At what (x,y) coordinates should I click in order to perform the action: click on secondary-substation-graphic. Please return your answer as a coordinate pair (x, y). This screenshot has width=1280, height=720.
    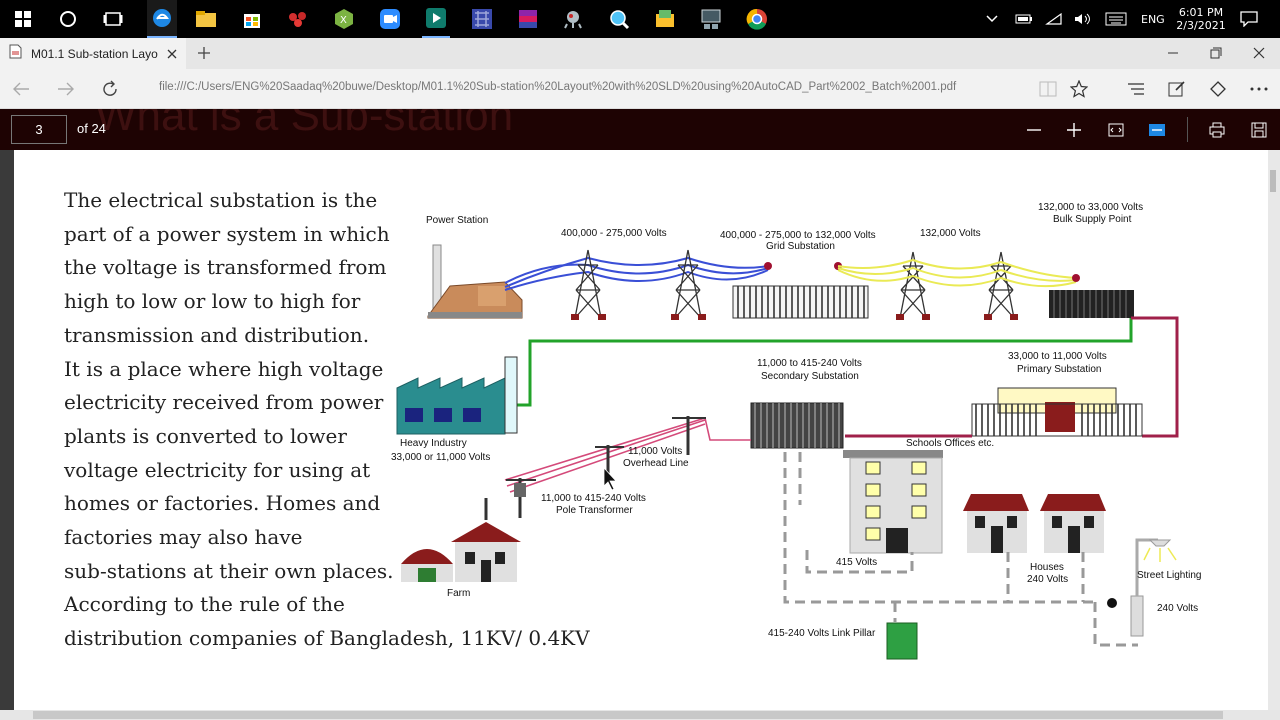
    Looking at the image, I should click on (797, 425).